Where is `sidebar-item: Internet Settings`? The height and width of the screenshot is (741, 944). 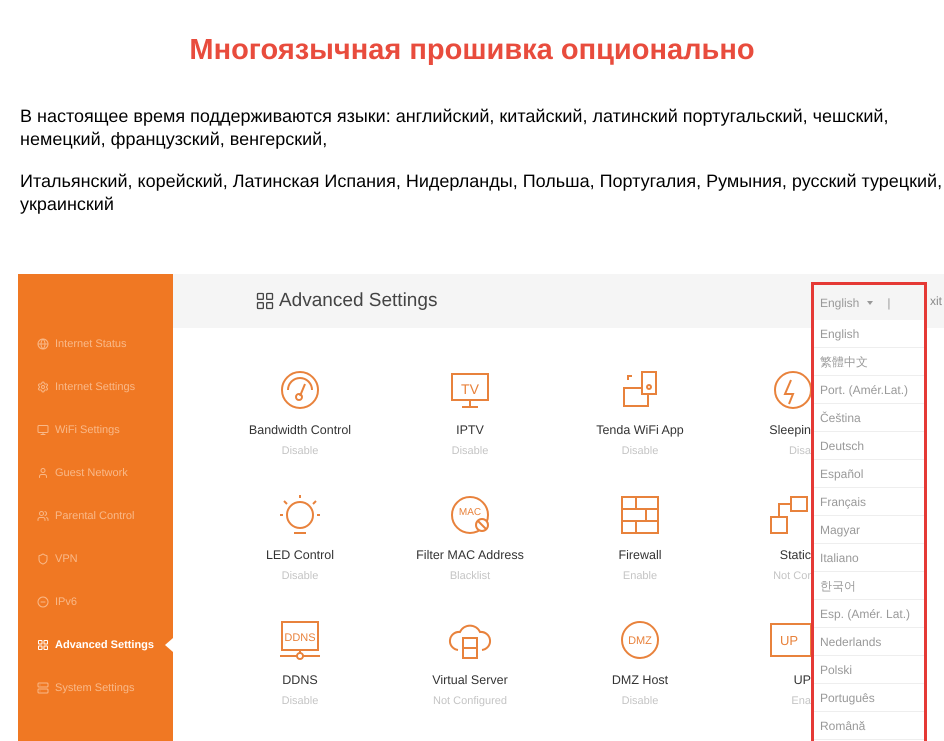 sidebar-item: Internet Settings is located at coordinates (77, 387).